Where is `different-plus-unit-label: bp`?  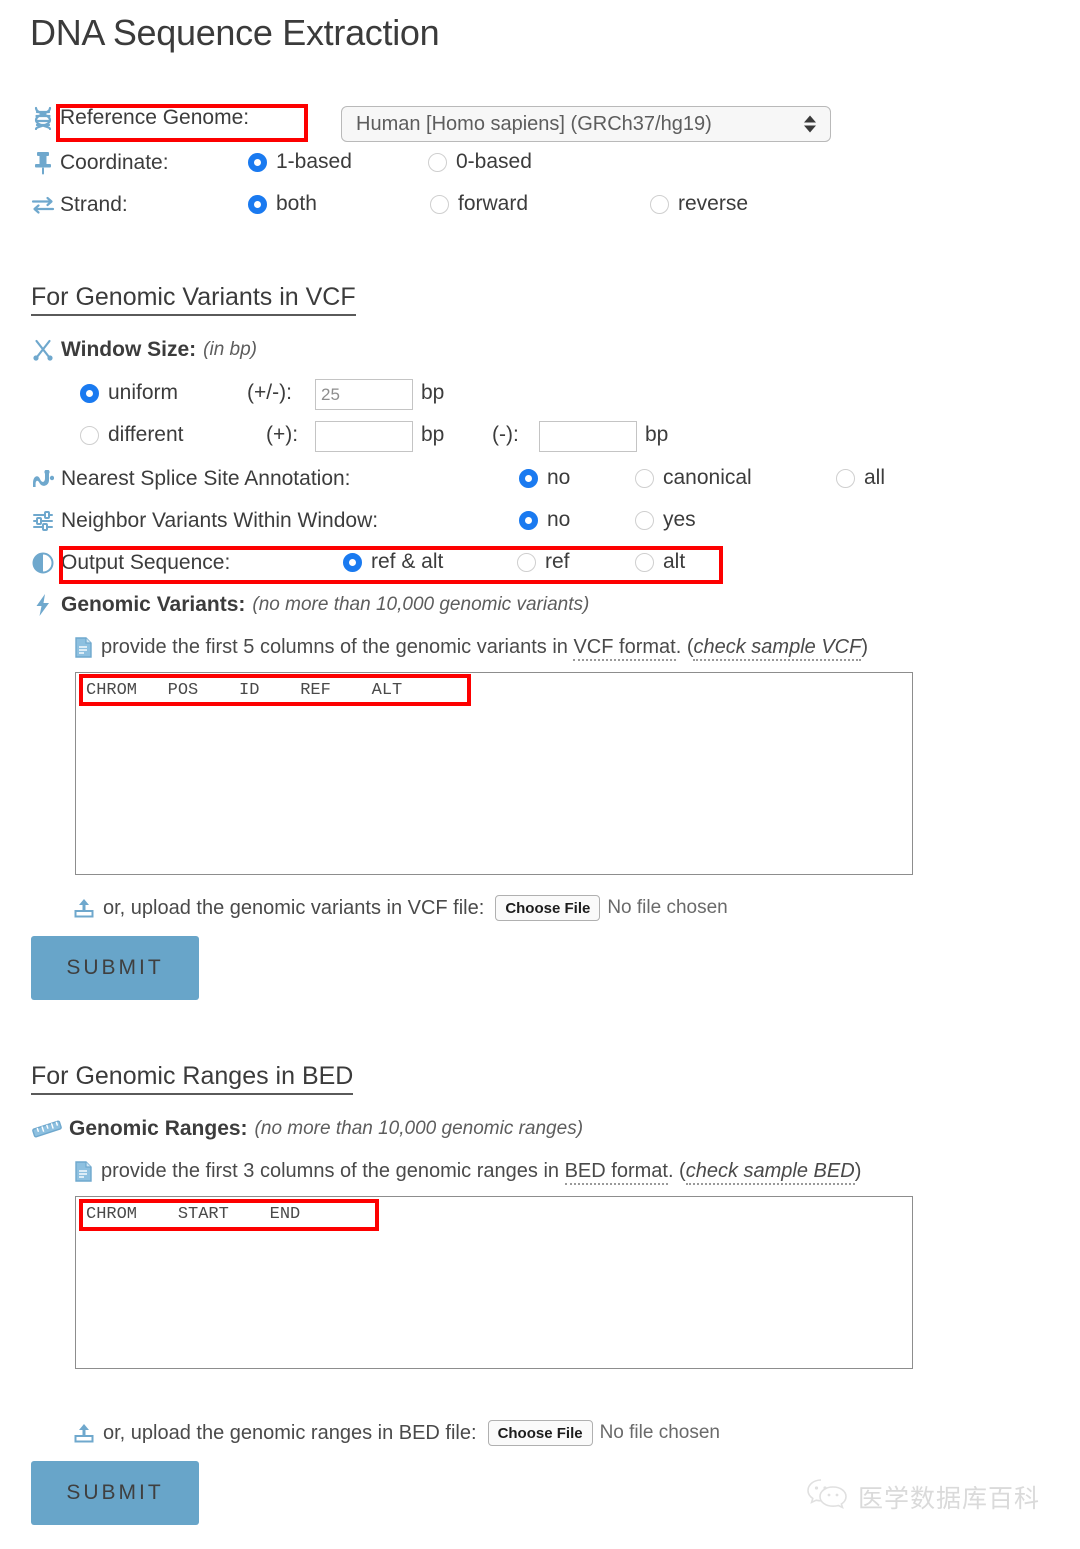
different-plus-unit-label: bp is located at coordinates (433, 434).